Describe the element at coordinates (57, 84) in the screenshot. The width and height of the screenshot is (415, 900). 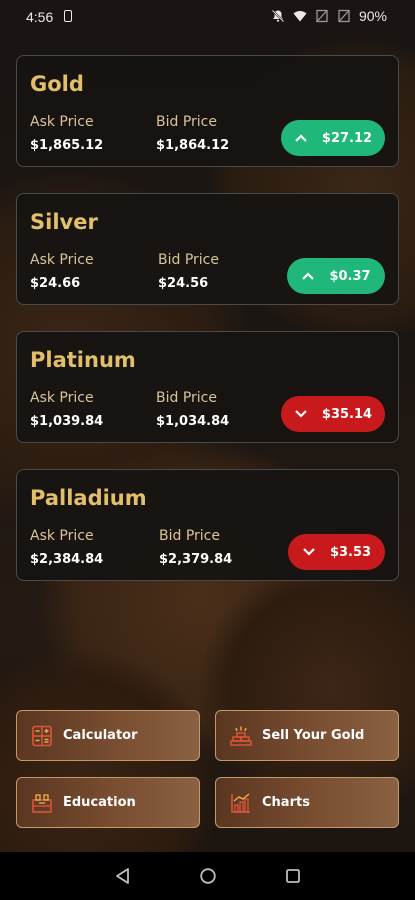
I see `metal-name: Gold` at that location.